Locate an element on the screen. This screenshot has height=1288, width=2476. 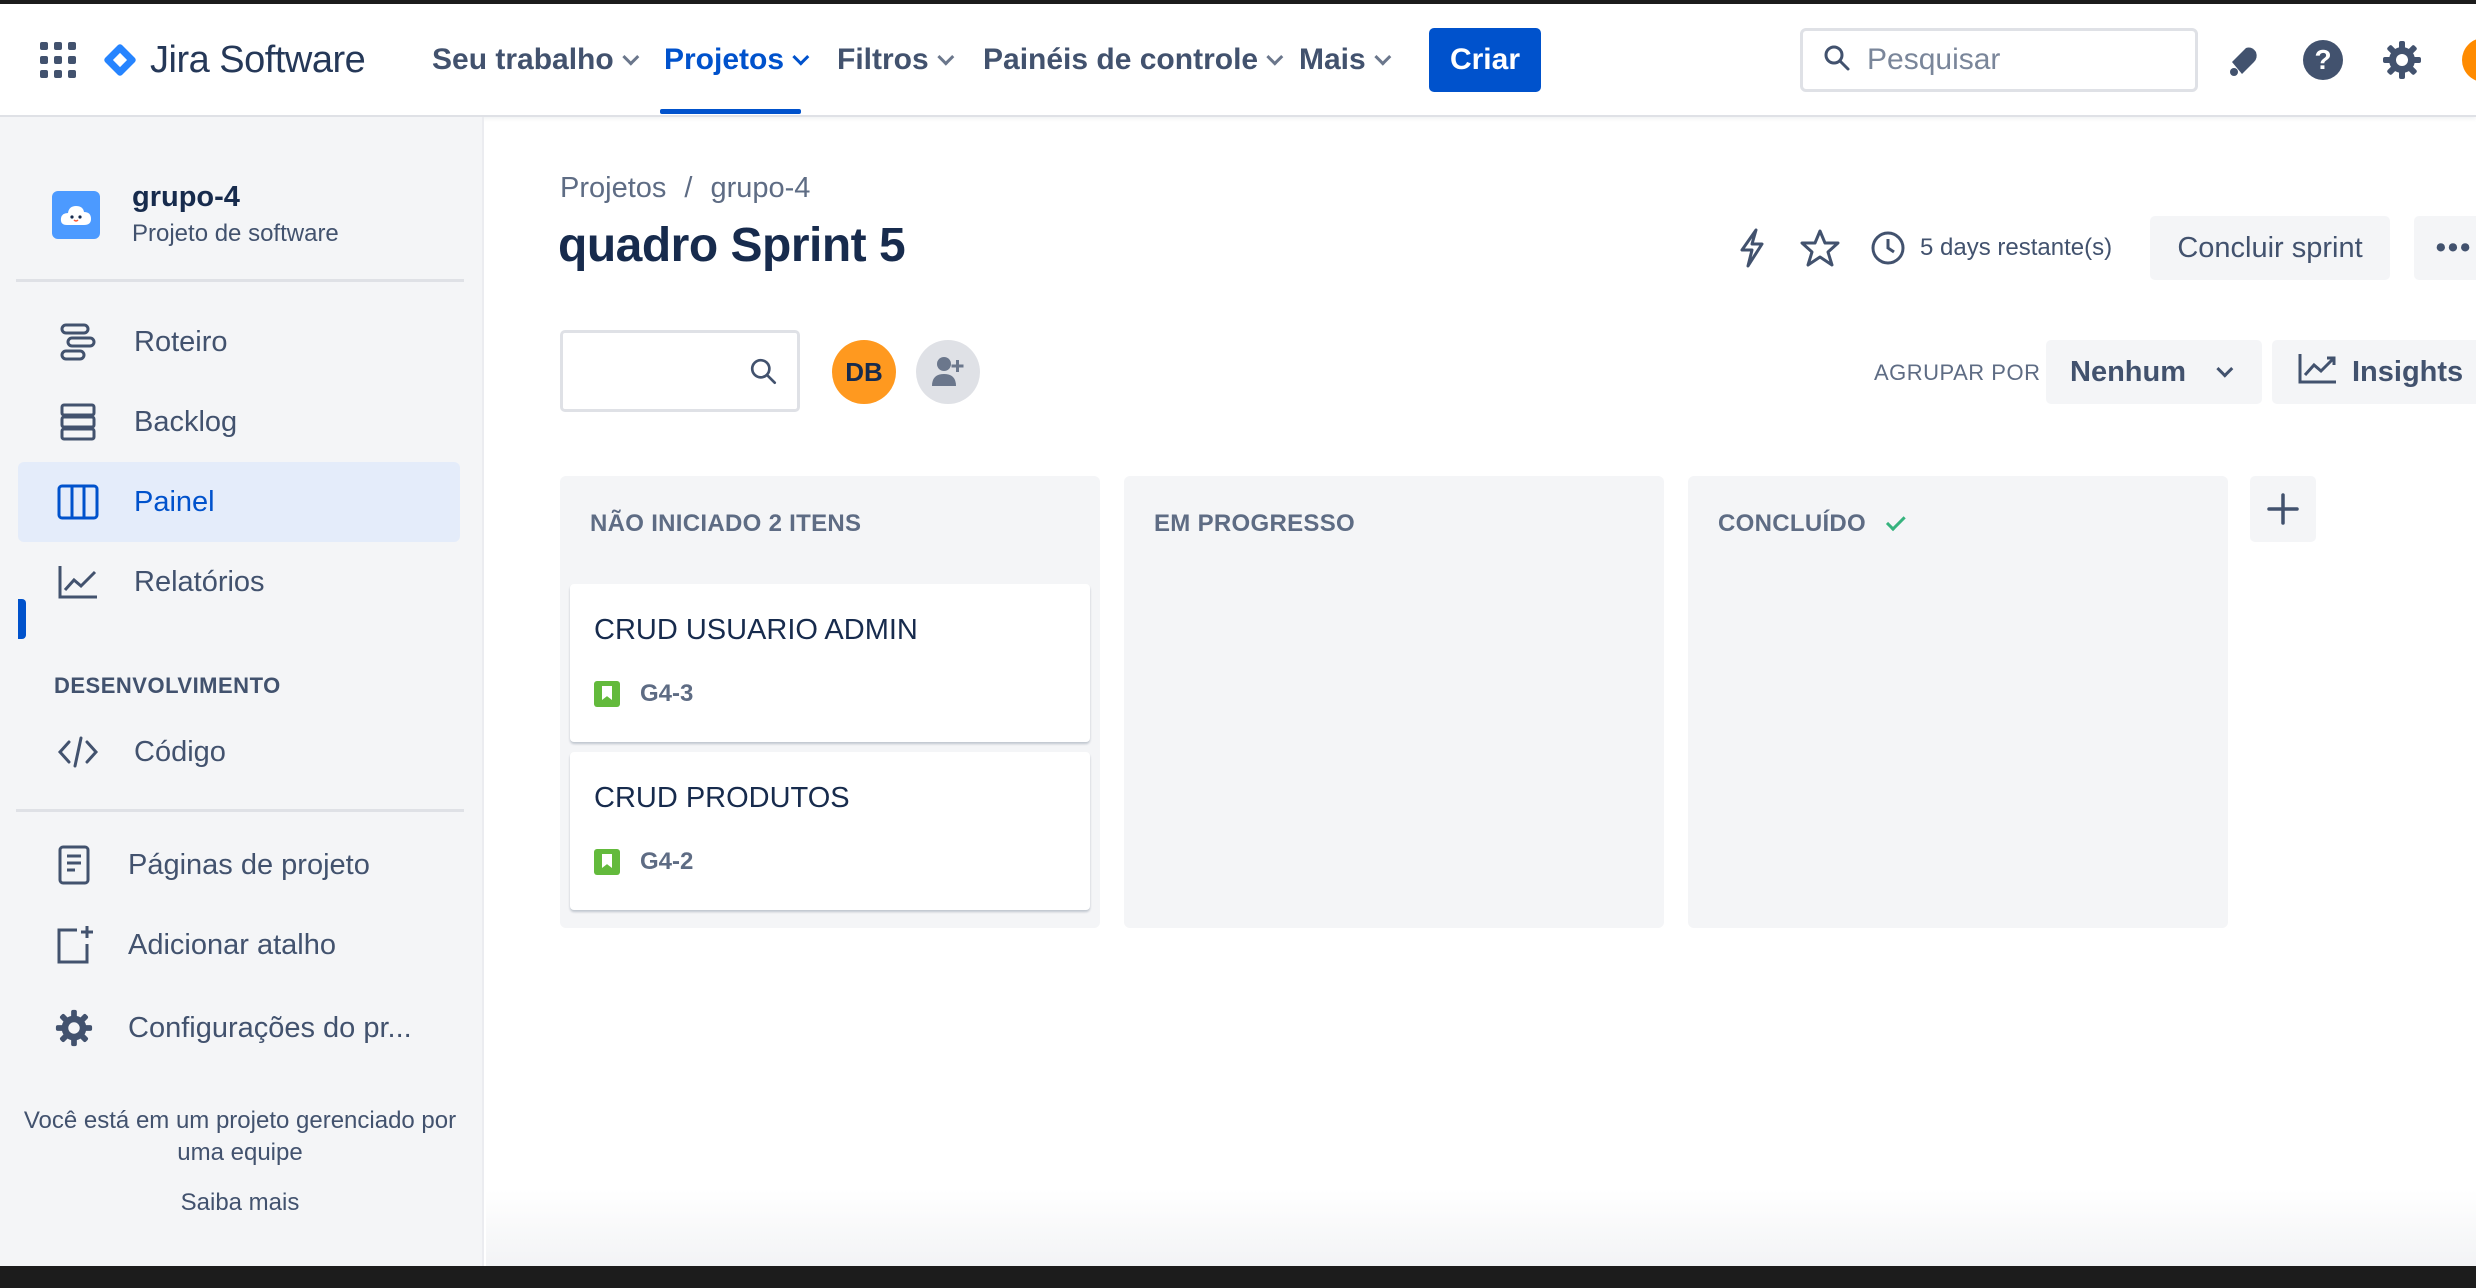
issue-summary: CRUD USUARIO ADMIN is located at coordinates (756, 630).